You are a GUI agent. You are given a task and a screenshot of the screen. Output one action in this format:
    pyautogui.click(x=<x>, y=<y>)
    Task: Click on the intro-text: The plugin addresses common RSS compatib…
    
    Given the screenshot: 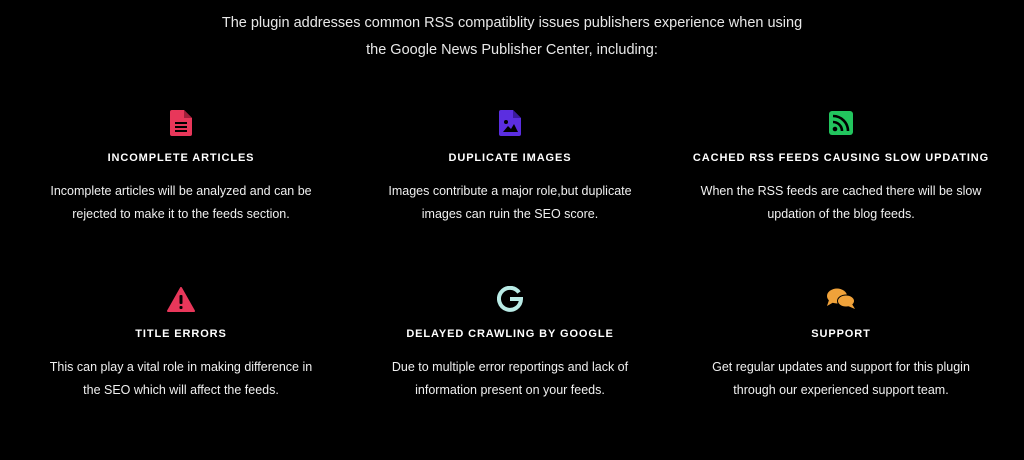 What is the action you would take?
    pyautogui.click(x=512, y=37)
    